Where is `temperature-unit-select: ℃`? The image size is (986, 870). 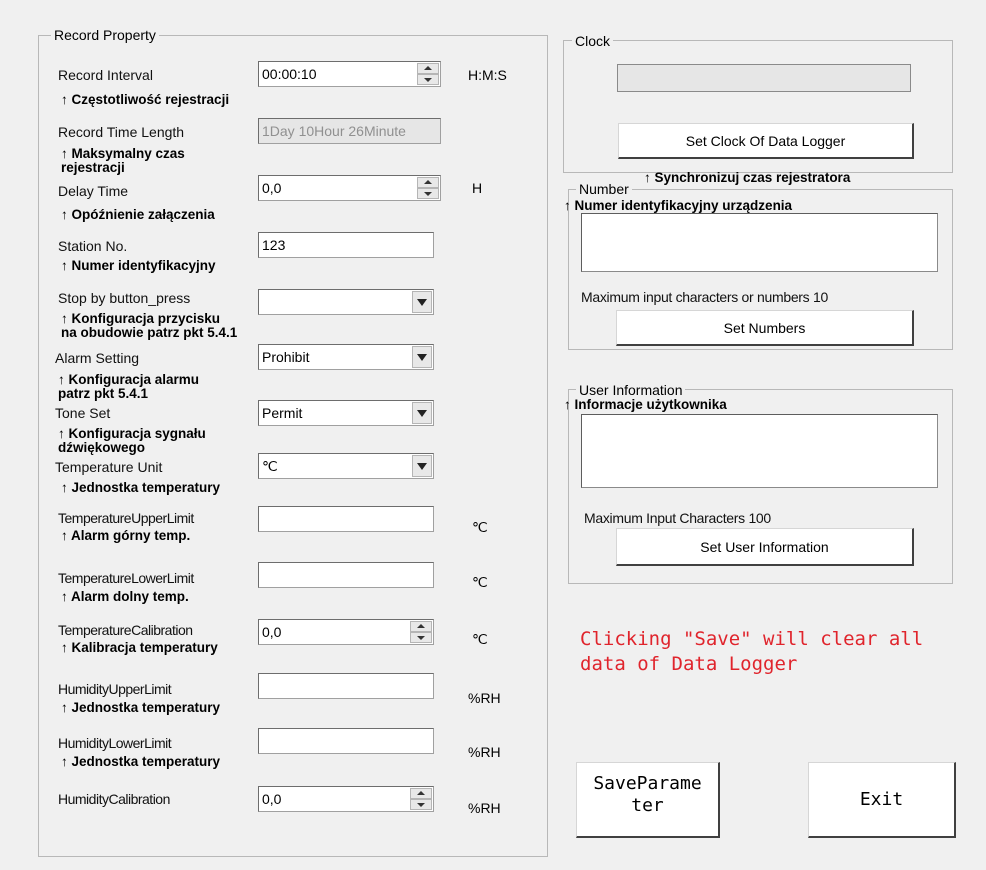
temperature-unit-select: ℃ is located at coordinates (346, 466).